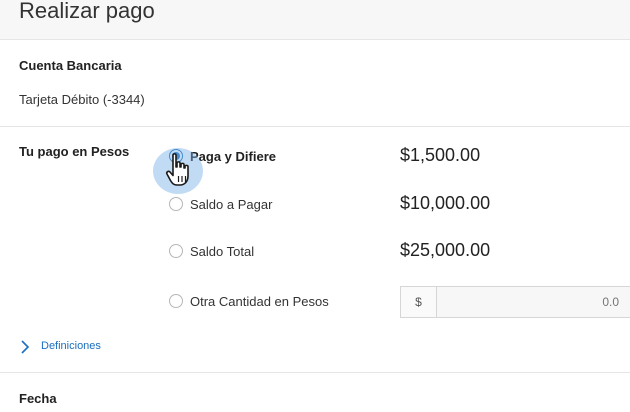 Image resolution: width=630 pixels, height=412 pixels. What do you see at coordinates (176, 251) in the screenshot?
I see `radio-saldo-total` at bounding box center [176, 251].